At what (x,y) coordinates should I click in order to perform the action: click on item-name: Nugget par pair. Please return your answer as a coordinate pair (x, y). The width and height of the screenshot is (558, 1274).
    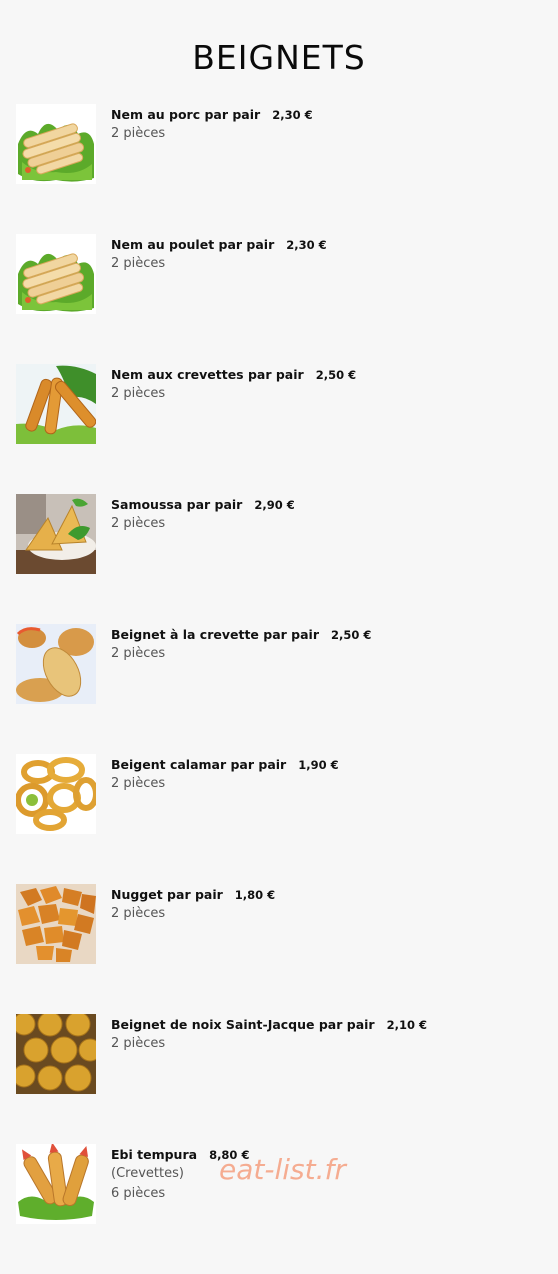
    Looking at the image, I should click on (167, 894).